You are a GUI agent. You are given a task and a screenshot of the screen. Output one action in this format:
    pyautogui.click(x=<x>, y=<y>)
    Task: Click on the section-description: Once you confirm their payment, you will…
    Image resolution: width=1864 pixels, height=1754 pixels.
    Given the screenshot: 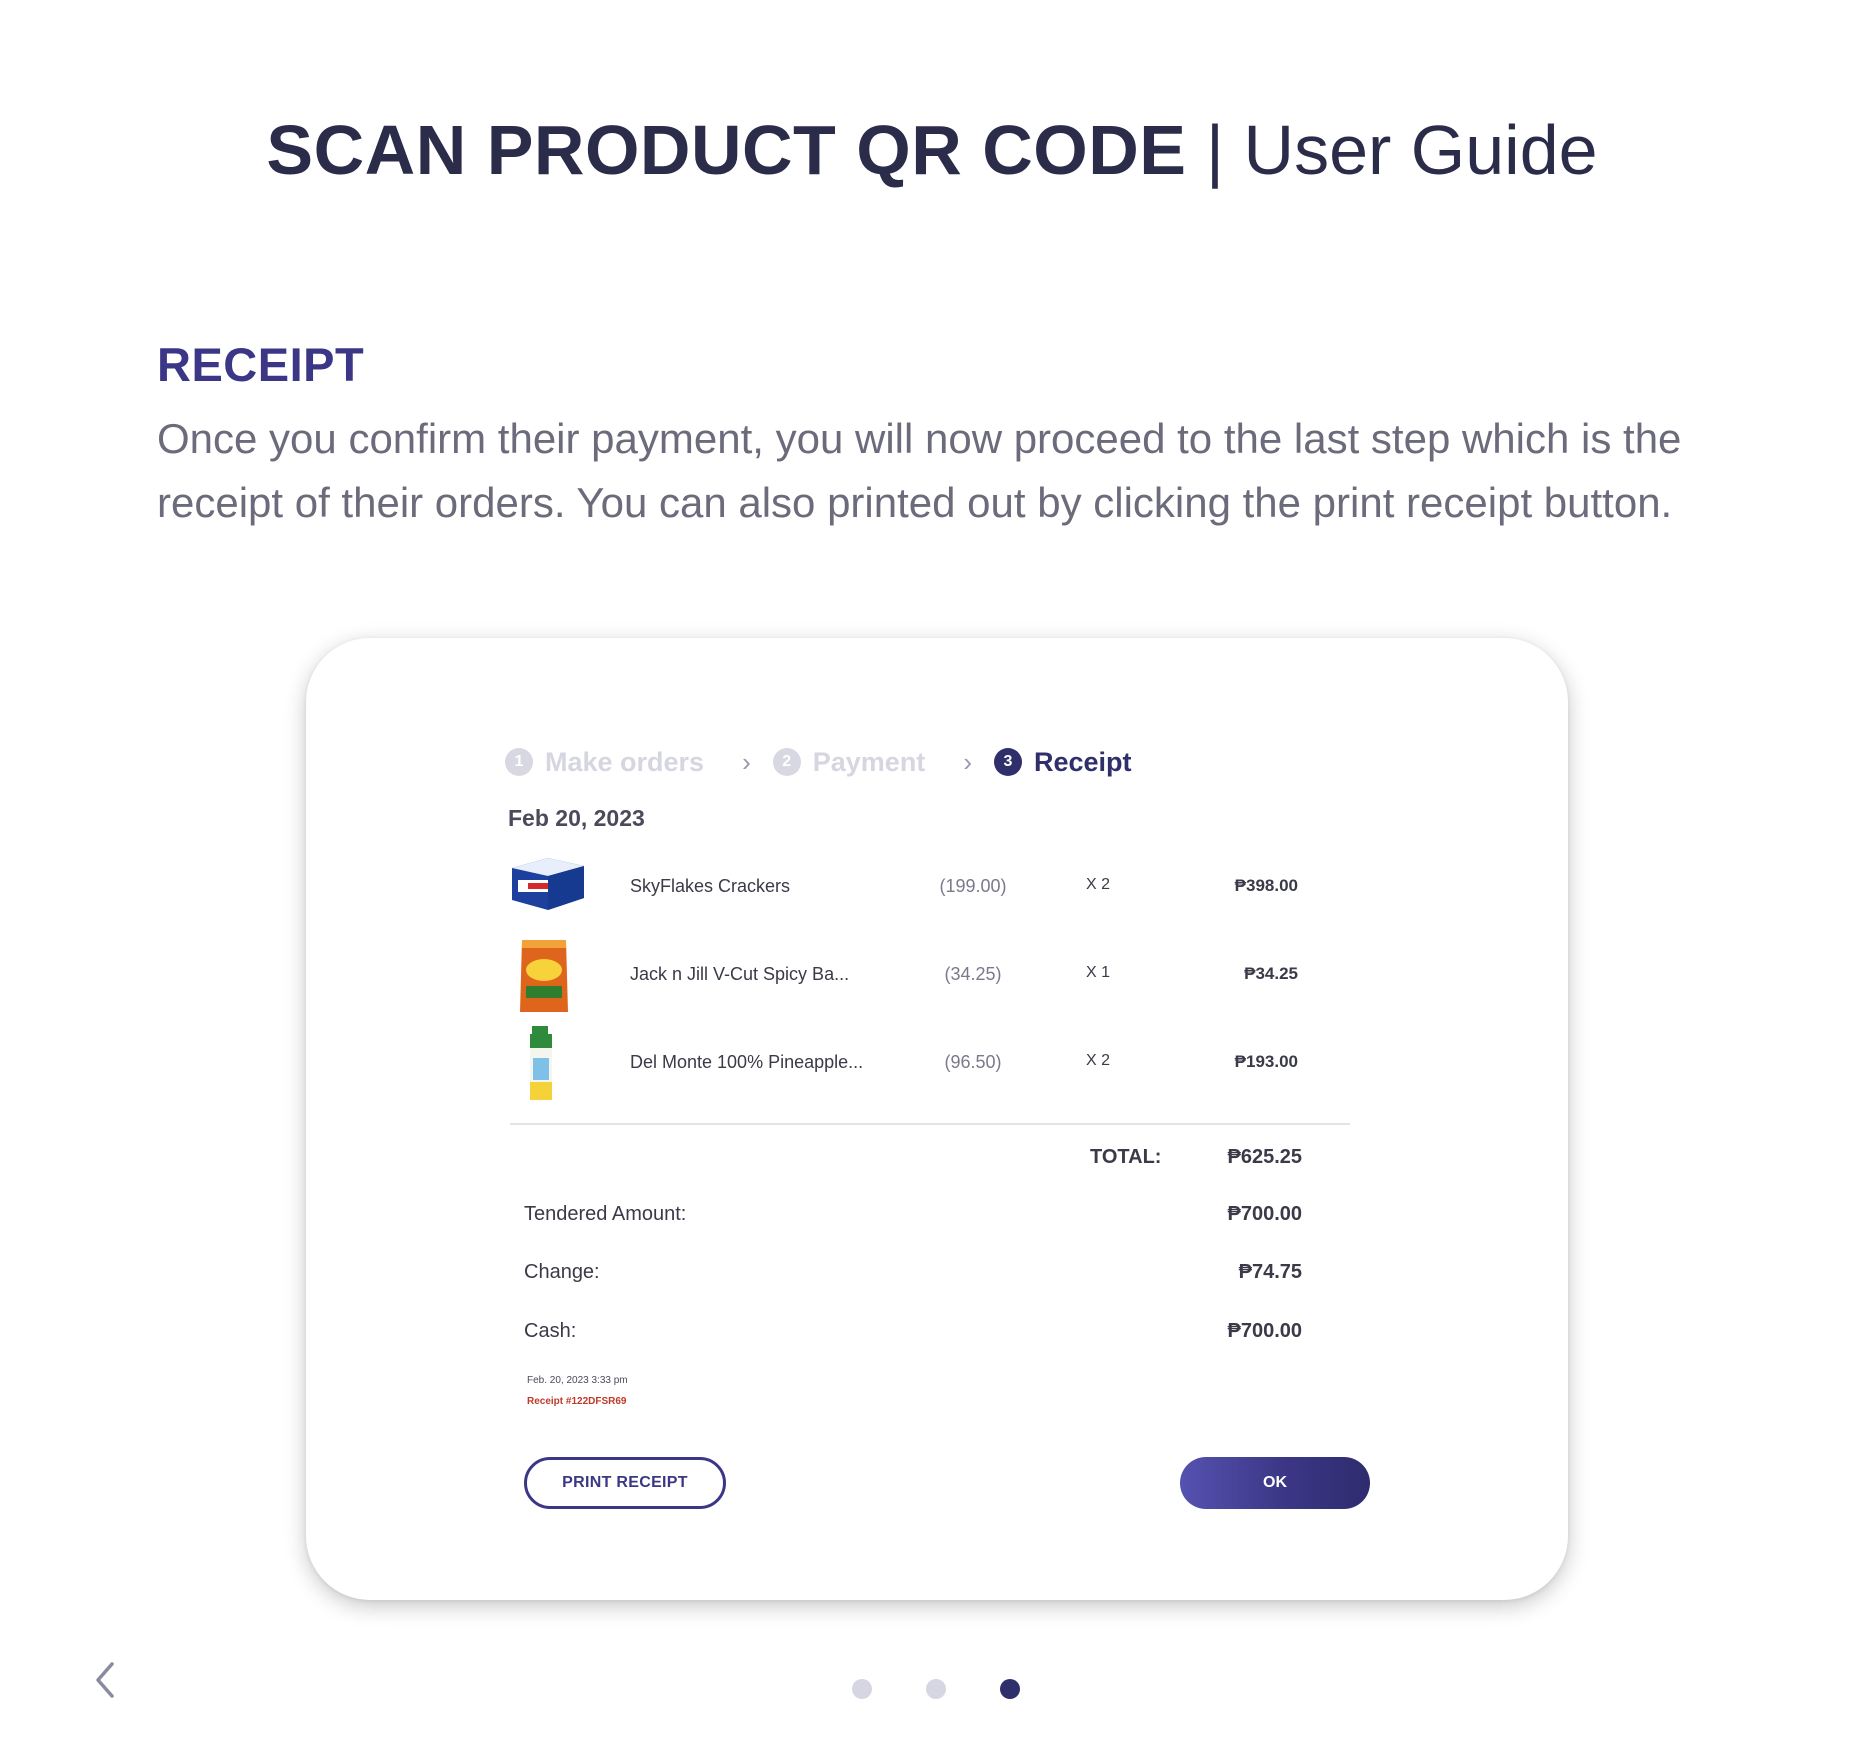 What is the action you would take?
    pyautogui.click(x=919, y=470)
    